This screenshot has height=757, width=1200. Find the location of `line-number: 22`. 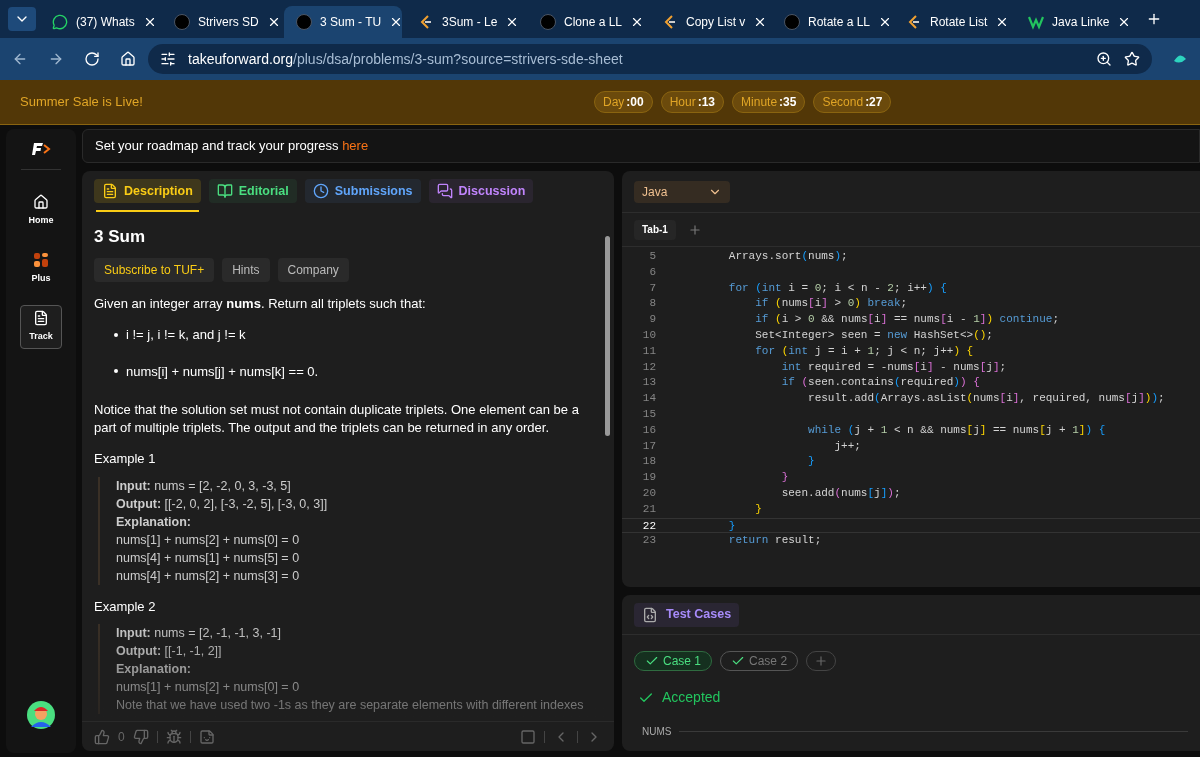

line-number: 22 is located at coordinates (648, 525).